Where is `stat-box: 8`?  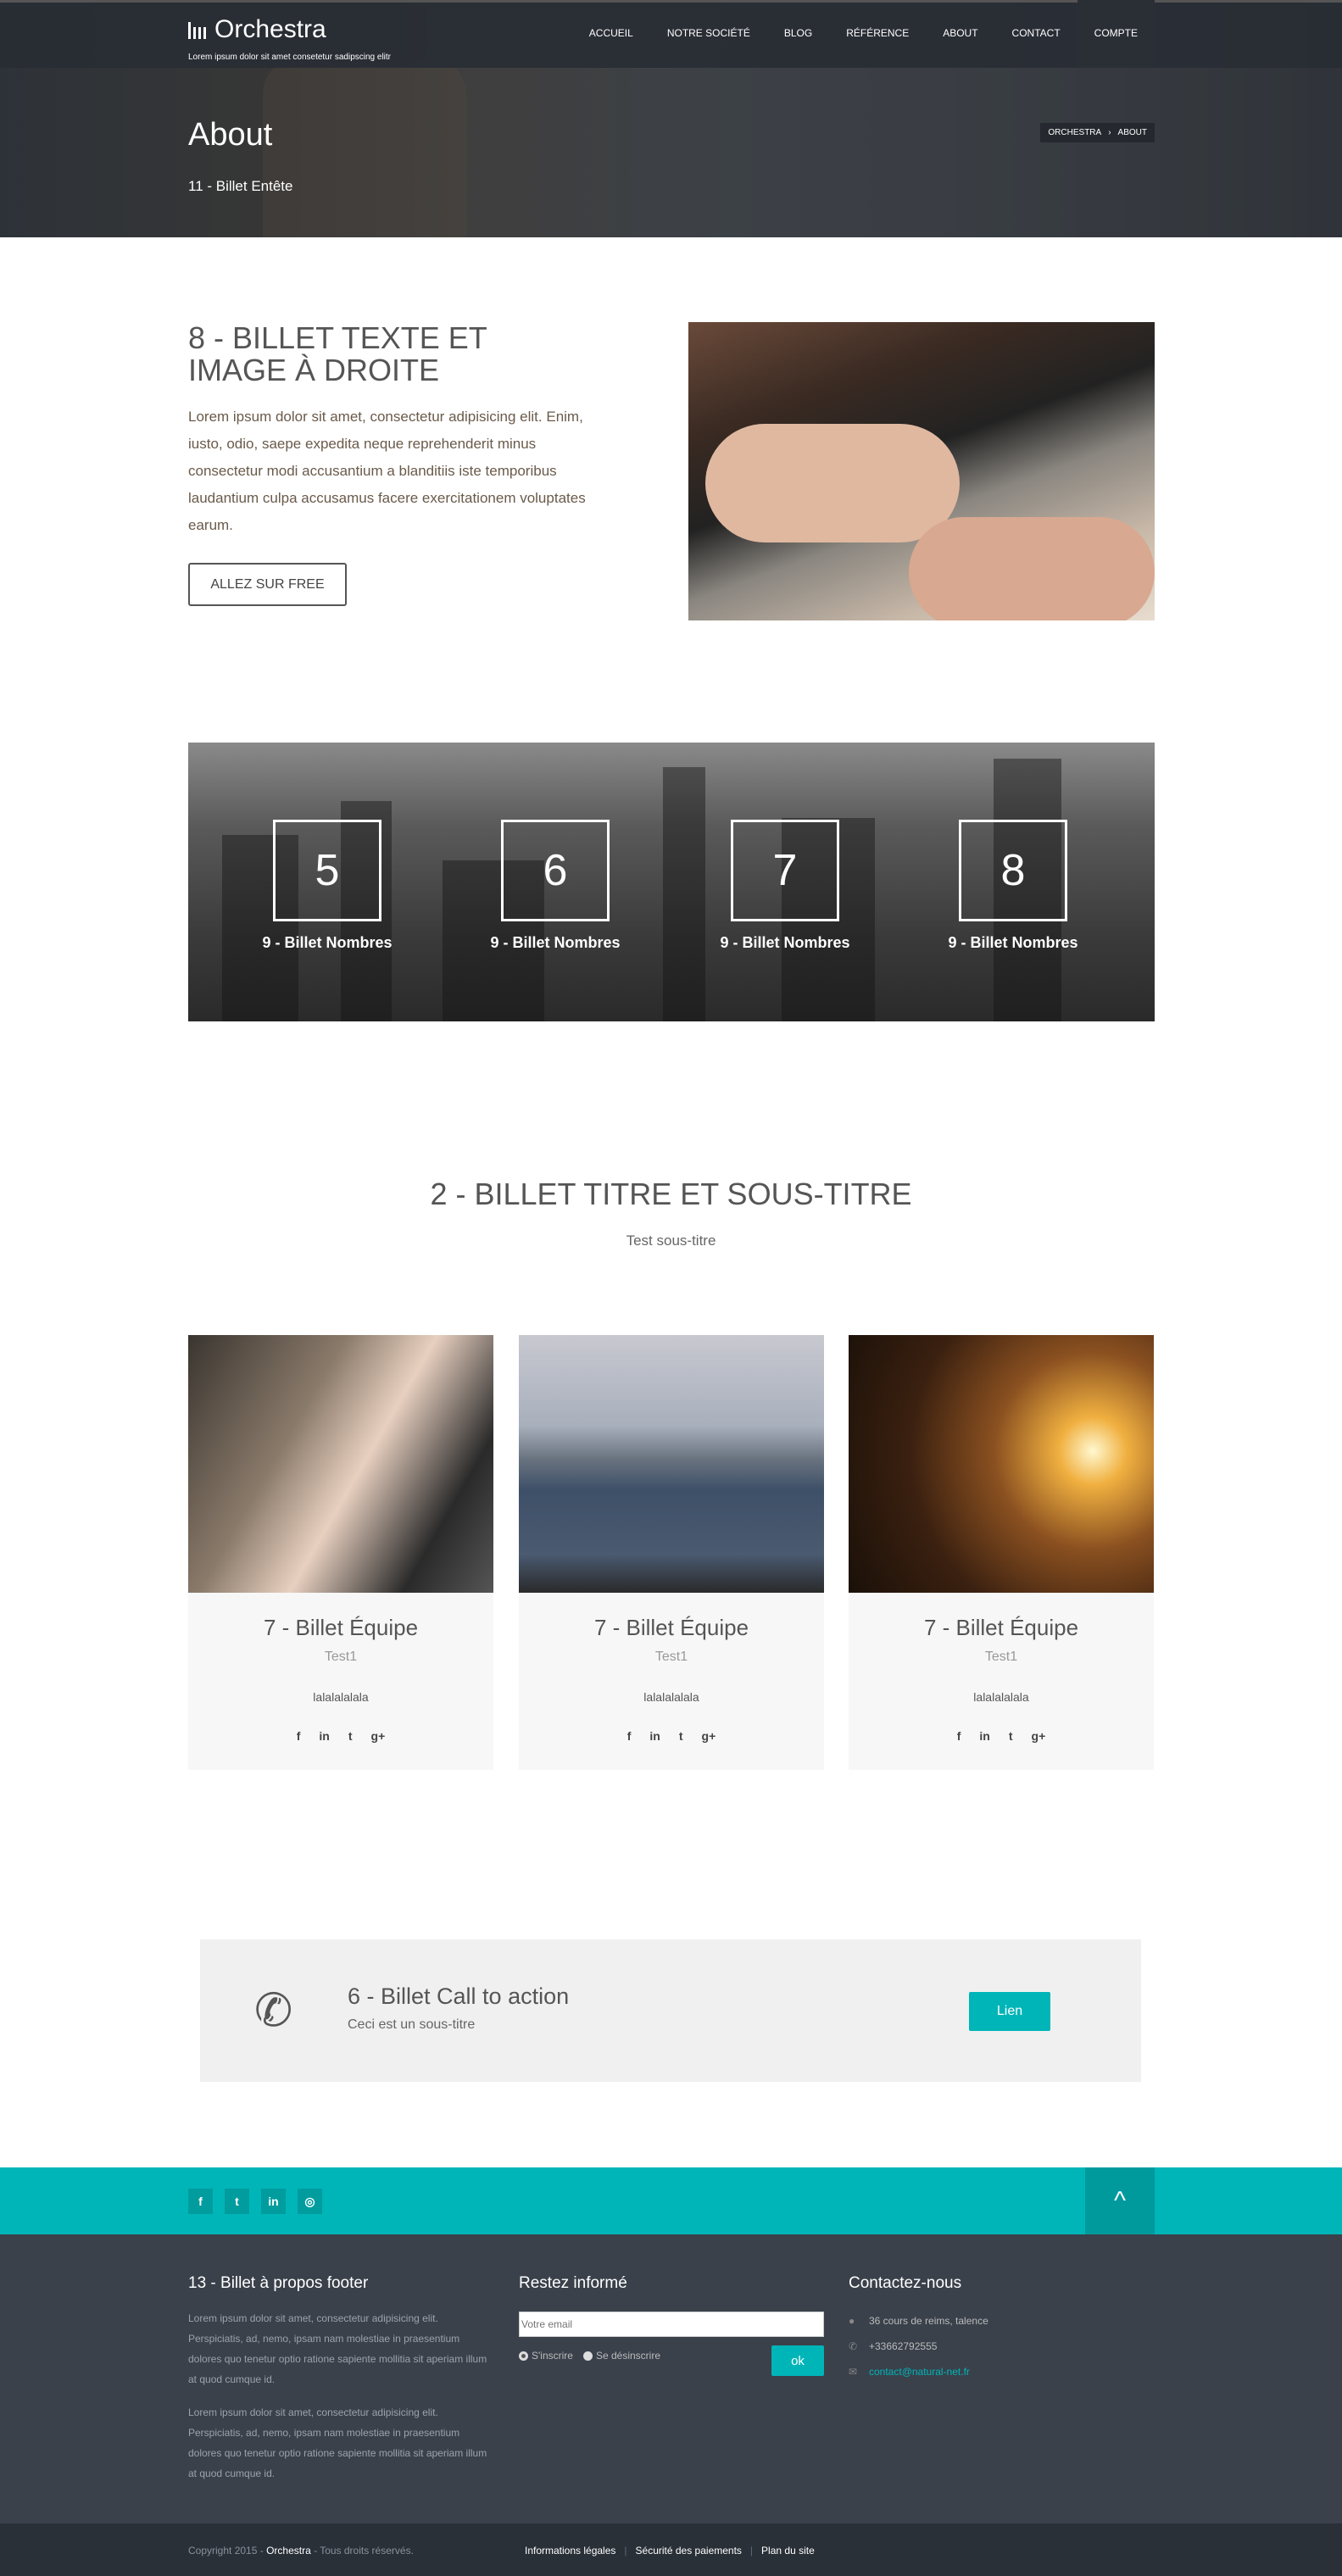 stat-box: 8 is located at coordinates (1013, 870).